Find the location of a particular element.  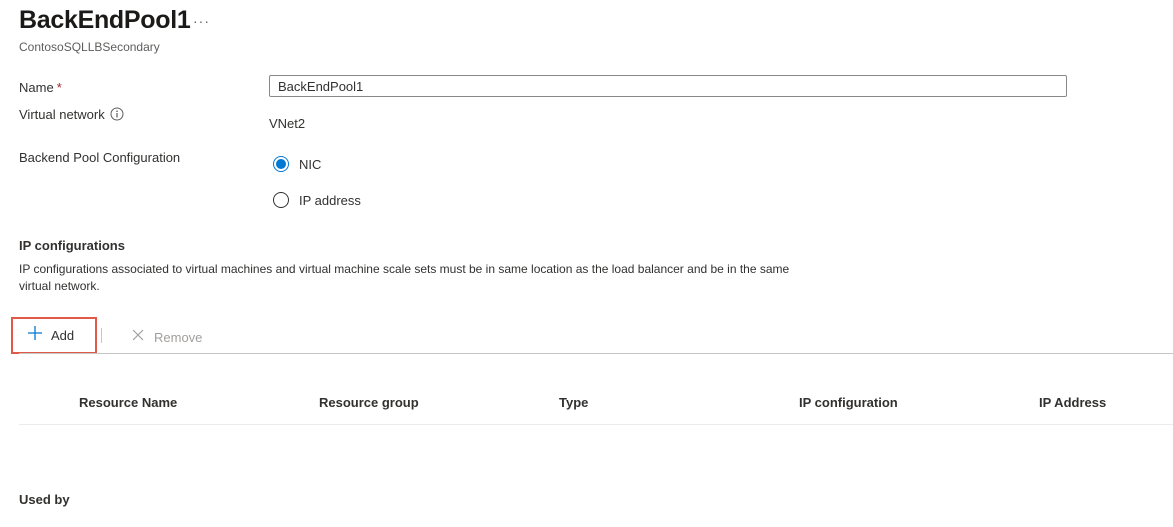

radio-checked-icon is located at coordinates (281, 164).